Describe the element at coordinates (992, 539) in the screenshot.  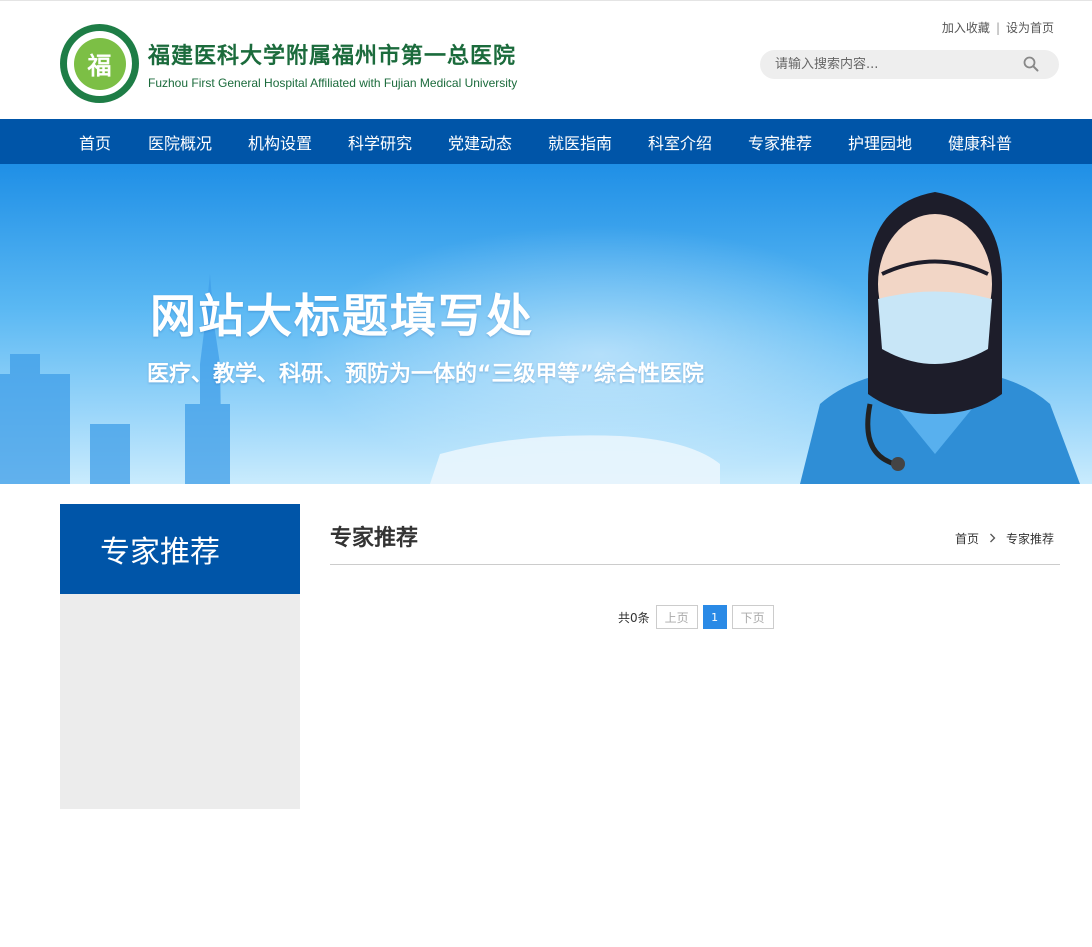
I see `chevron-right-icon` at that location.